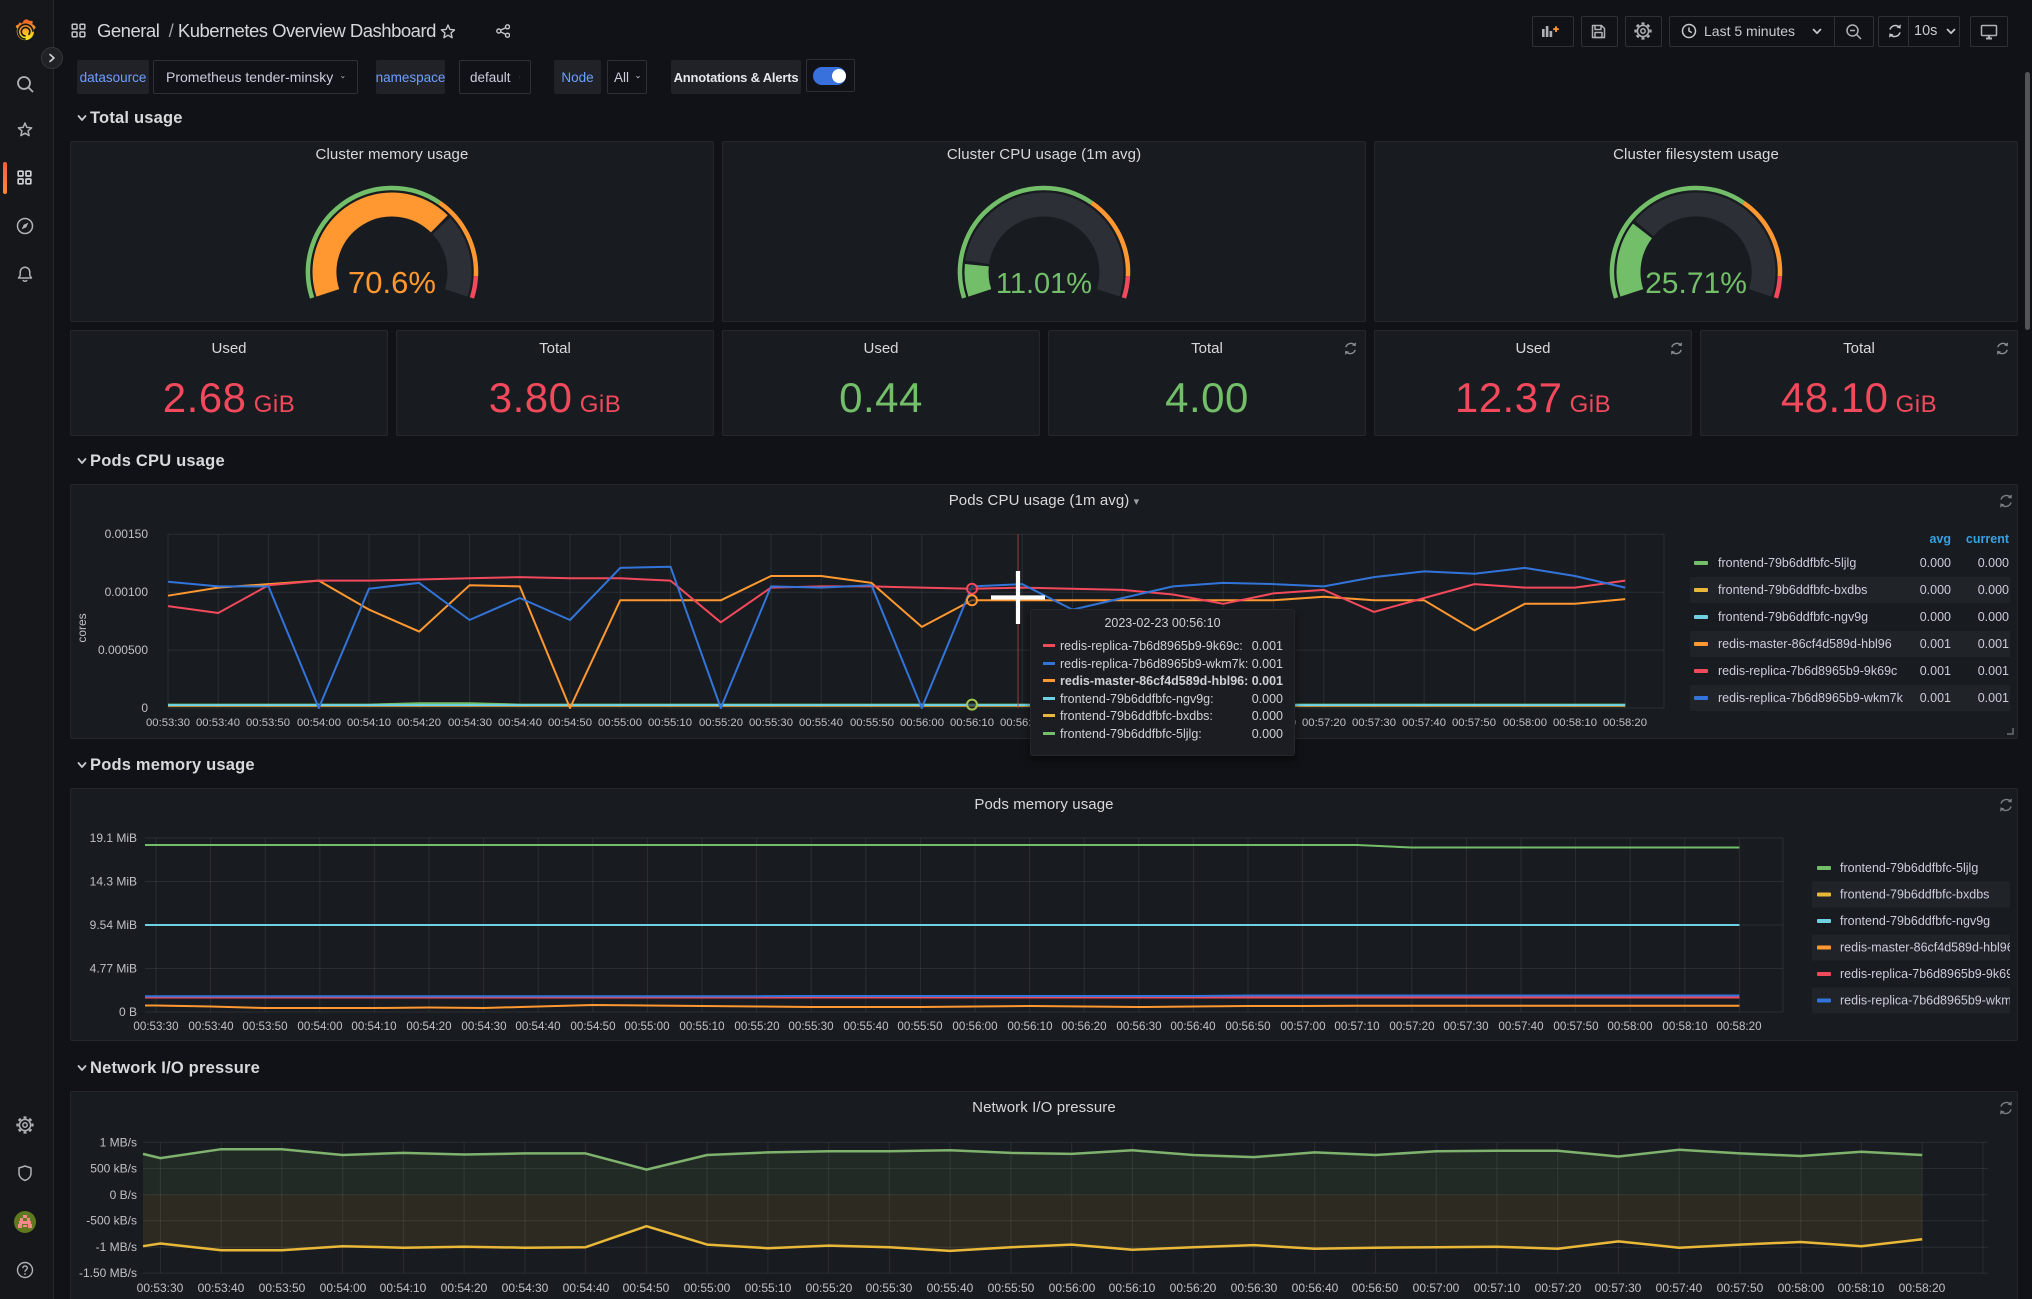  What do you see at coordinates (1044, 284) in the screenshot?
I see `svg-text: 11.01%` at bounding box center [1044, 284].